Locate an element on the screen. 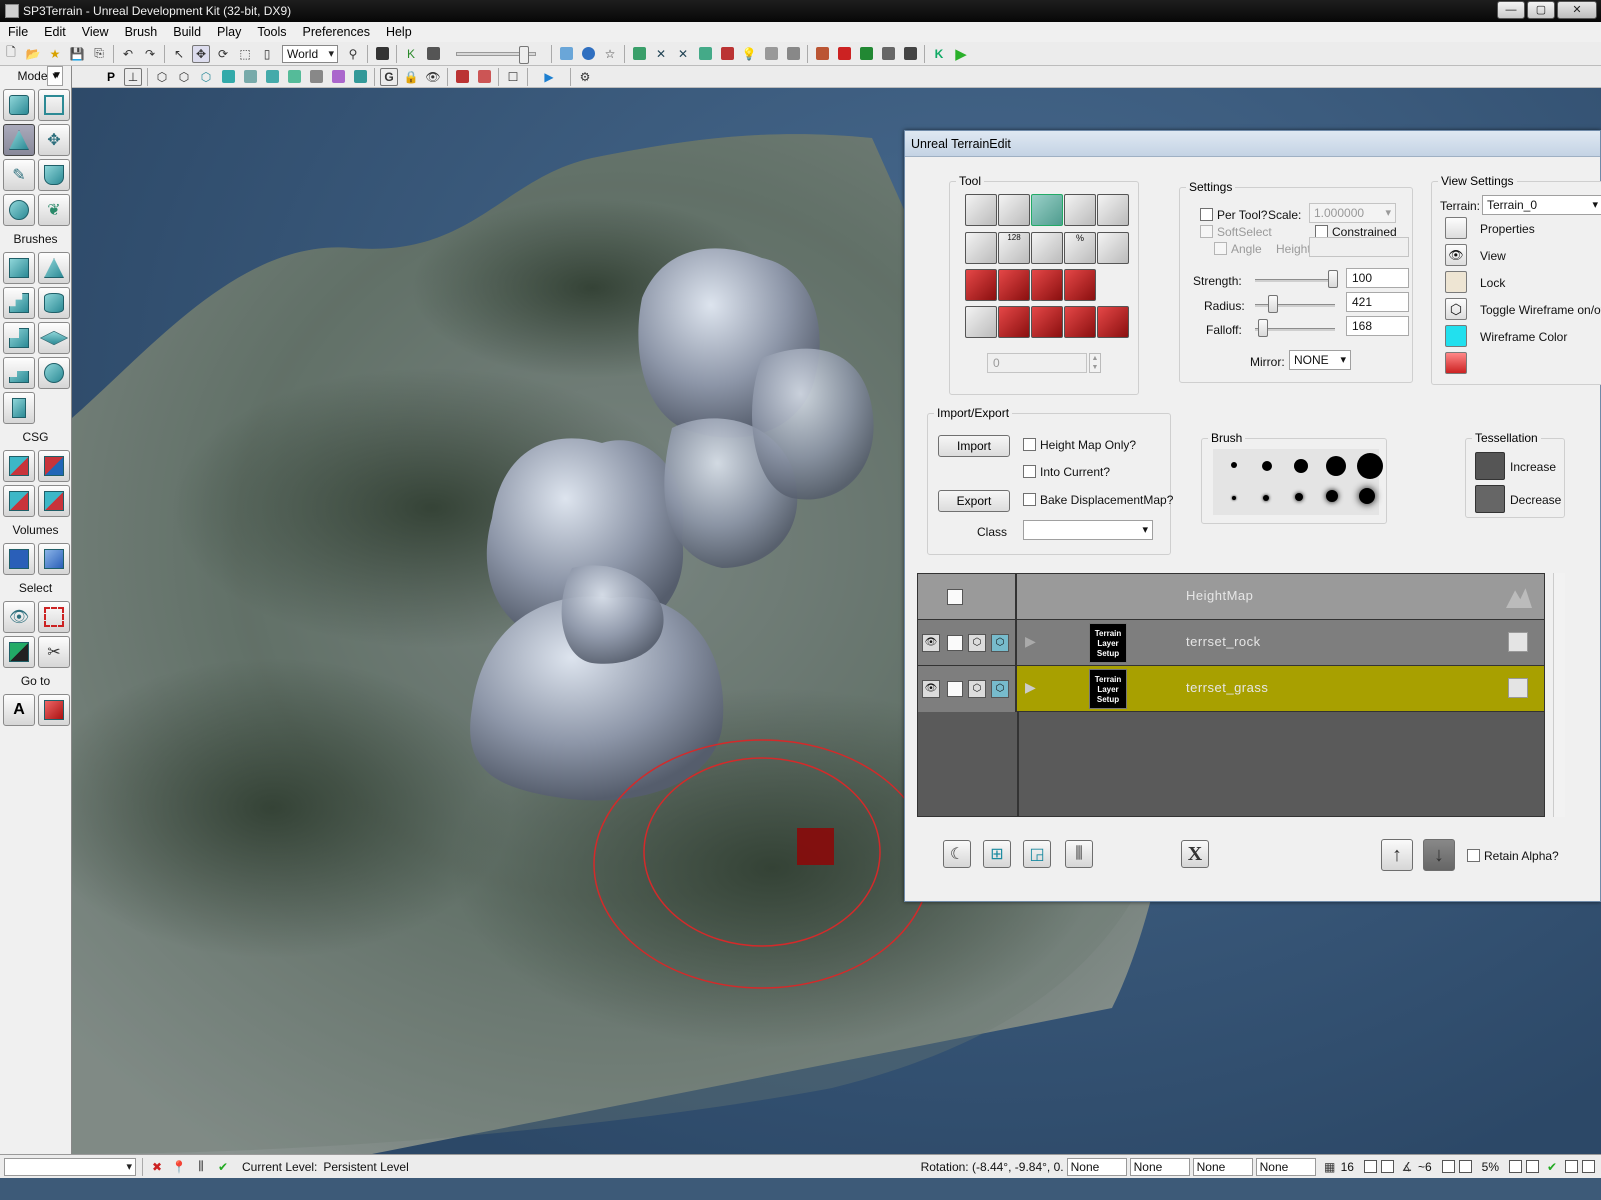  generic-browser-icon is located at coordinates (433, 54).